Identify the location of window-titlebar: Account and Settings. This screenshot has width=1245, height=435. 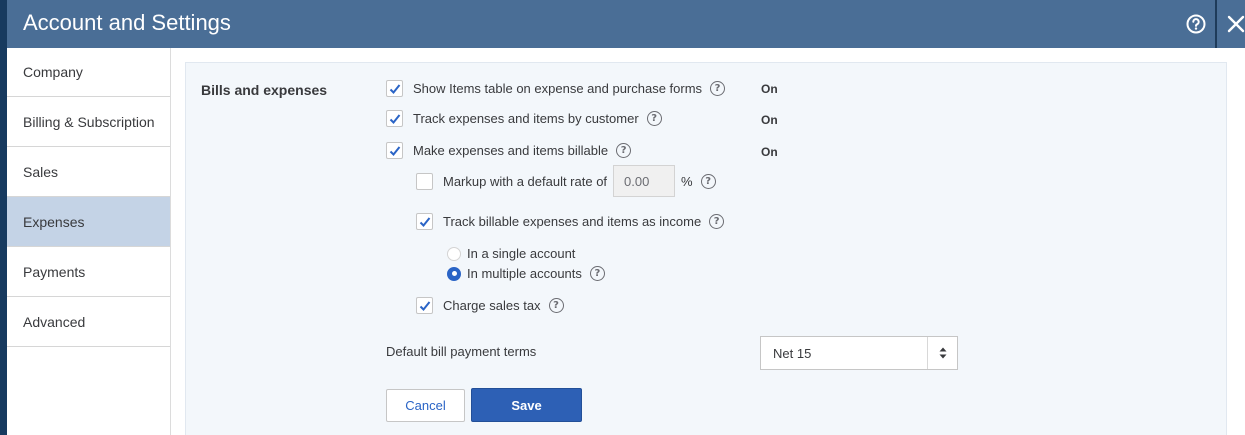
(622, 24).